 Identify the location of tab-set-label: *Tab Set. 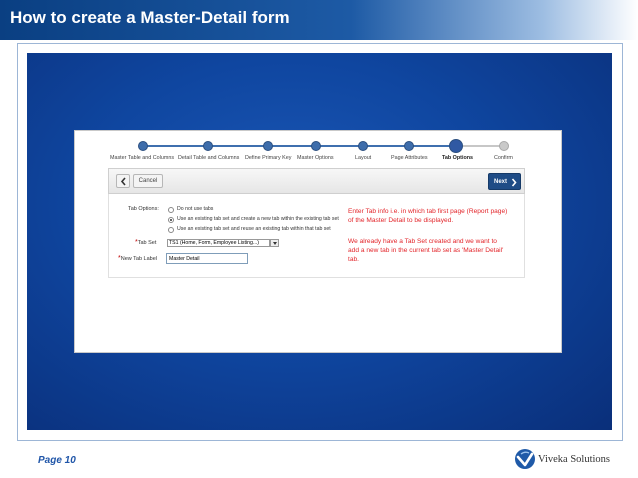
(145, 242).